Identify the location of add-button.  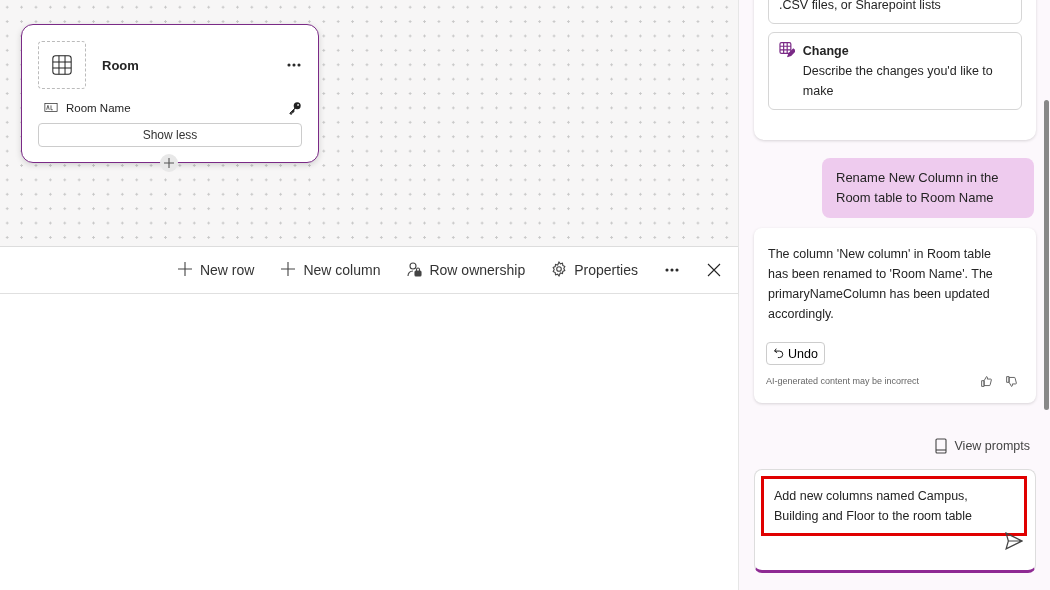
(169, 163).